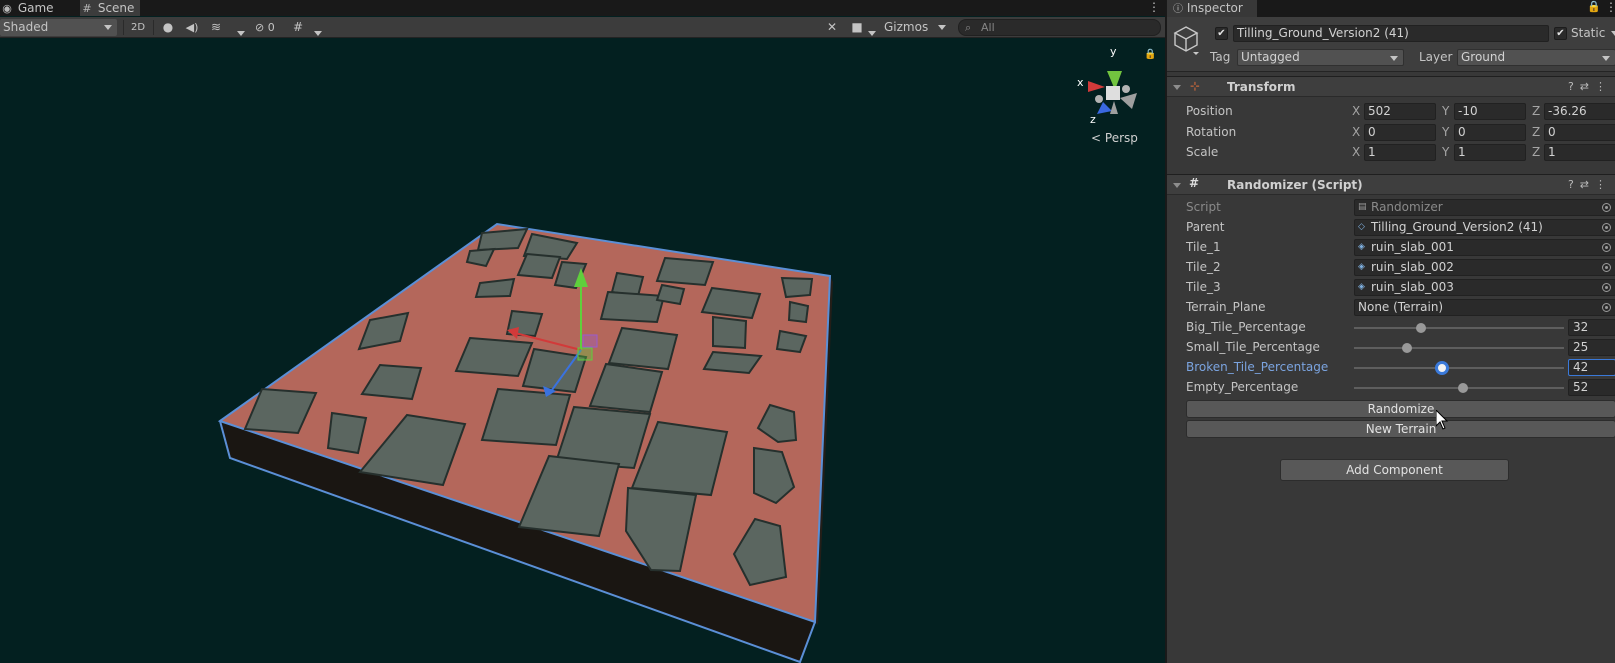 This screenshot has height=663, width=1615. I want to click on prefab-icon: ◈, so click(1361, 267).